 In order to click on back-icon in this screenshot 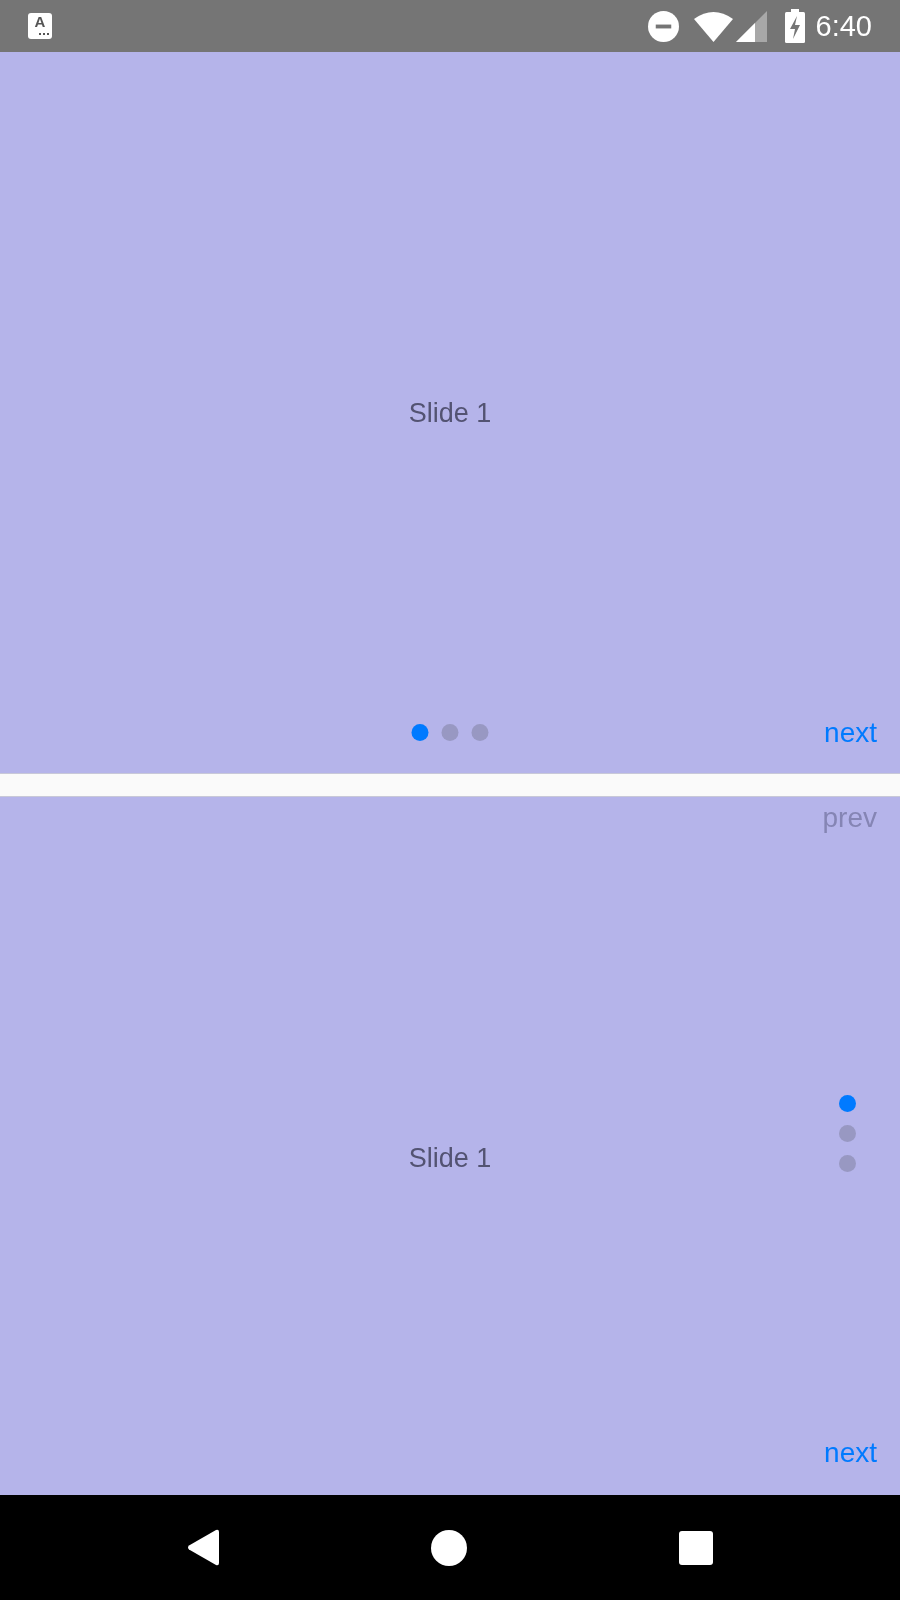, I will do `click(203, 1547)`.